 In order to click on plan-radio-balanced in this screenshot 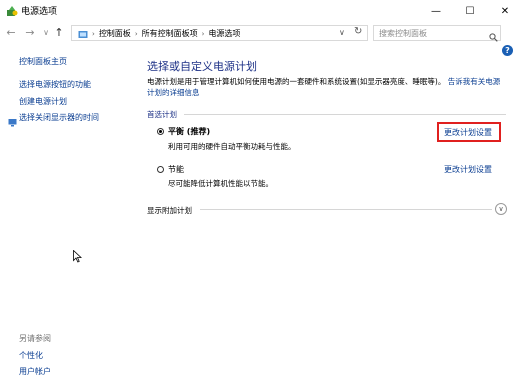, I will do `click(160, 131)`.